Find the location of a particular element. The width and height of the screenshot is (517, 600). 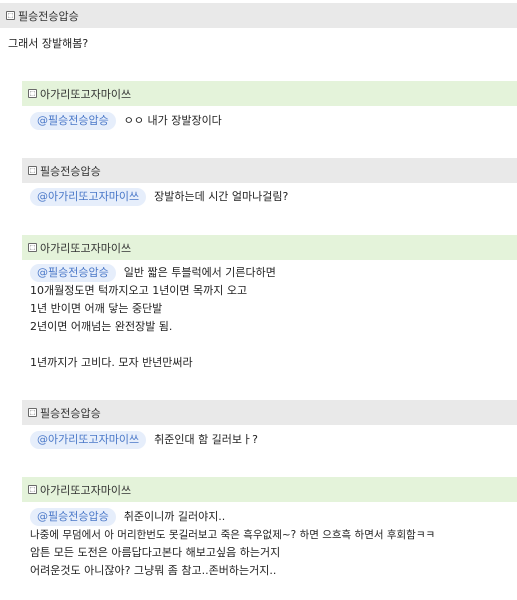

root-author: 필승전승압승 is located at coordinates (48, 16).